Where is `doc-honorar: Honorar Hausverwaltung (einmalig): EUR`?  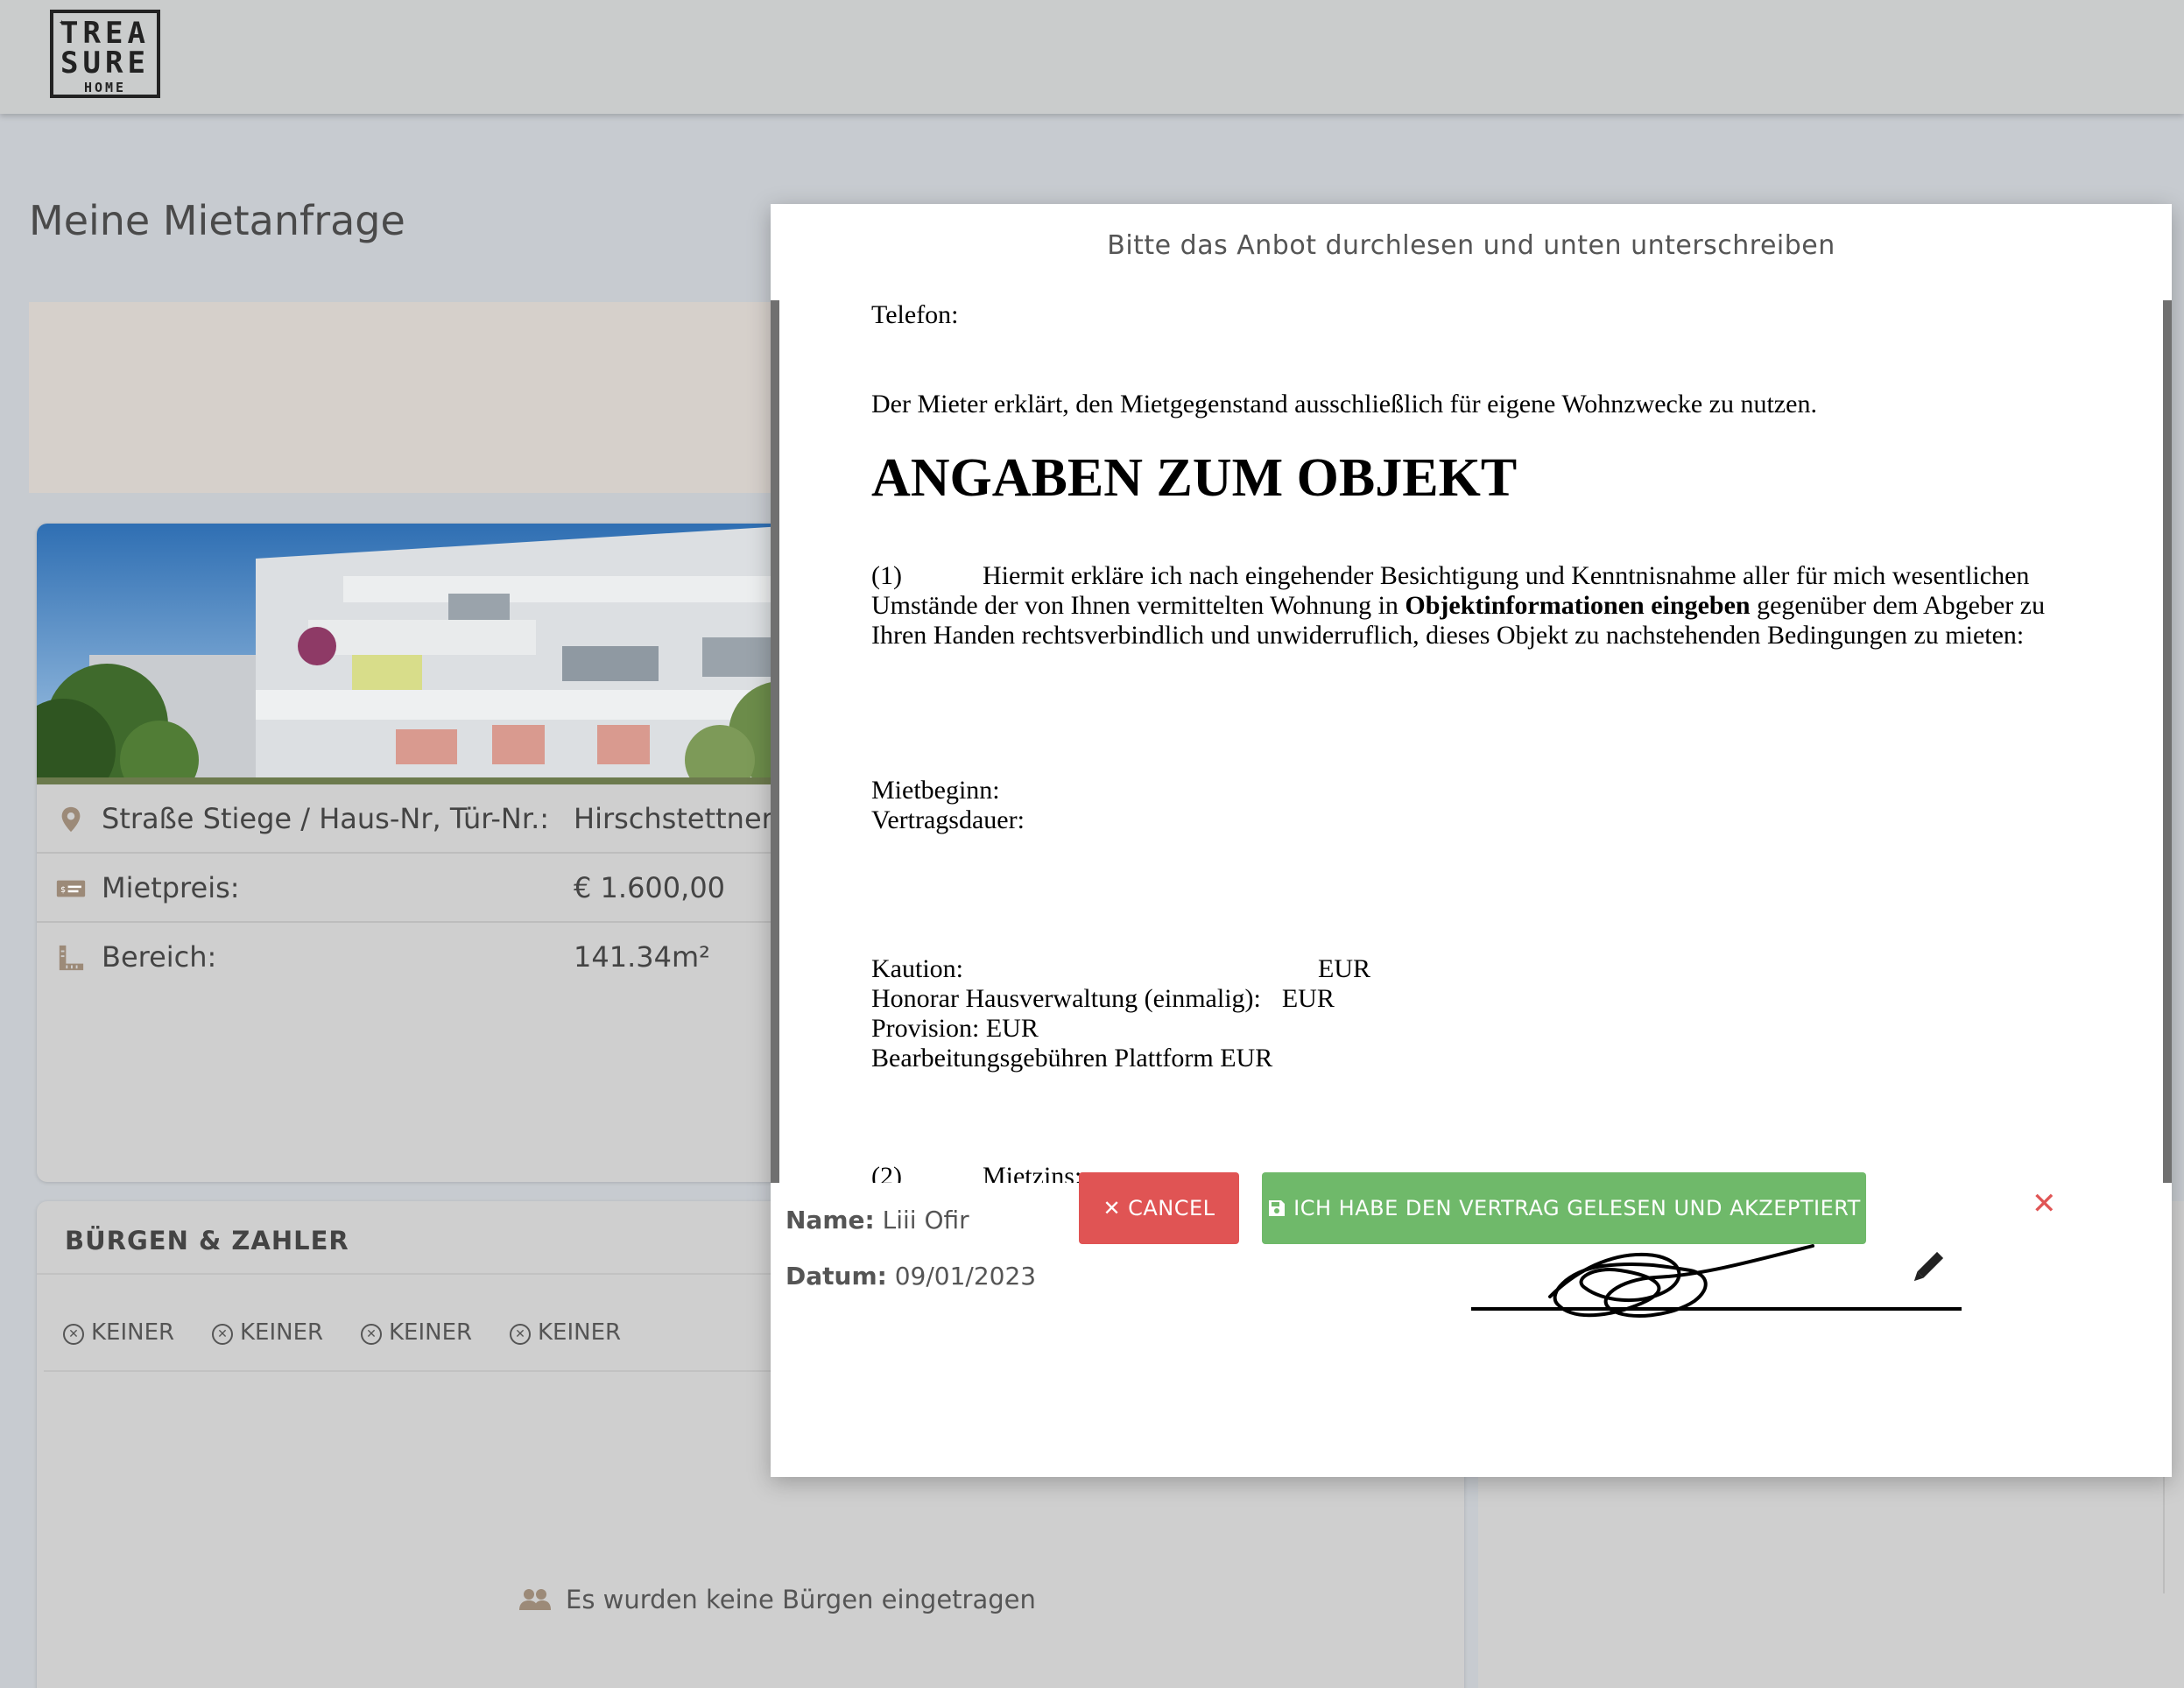 doc-honorar: Honorar Hausverwaltung (einmalig): EUR is located at coordinates (1103, 998).